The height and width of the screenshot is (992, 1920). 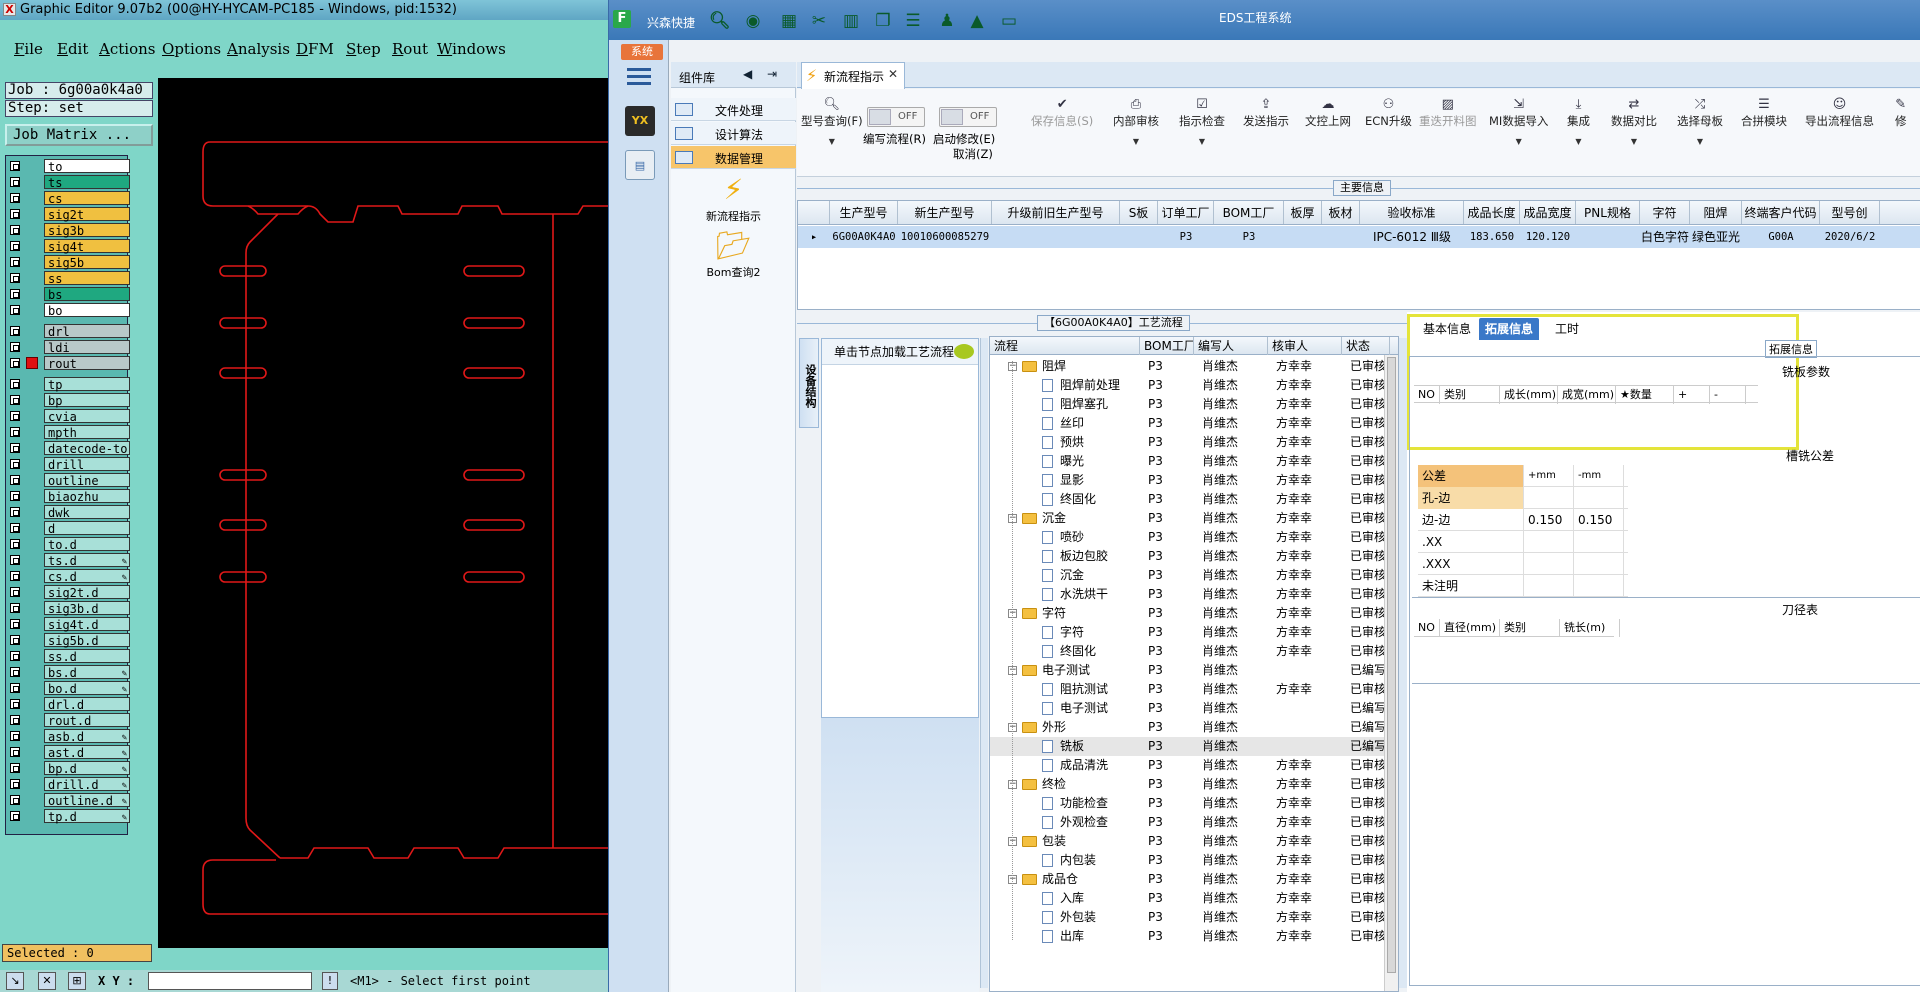 I want to click on tol-row: 边-边 0.150 0.150, so click(x=1523, y=520).